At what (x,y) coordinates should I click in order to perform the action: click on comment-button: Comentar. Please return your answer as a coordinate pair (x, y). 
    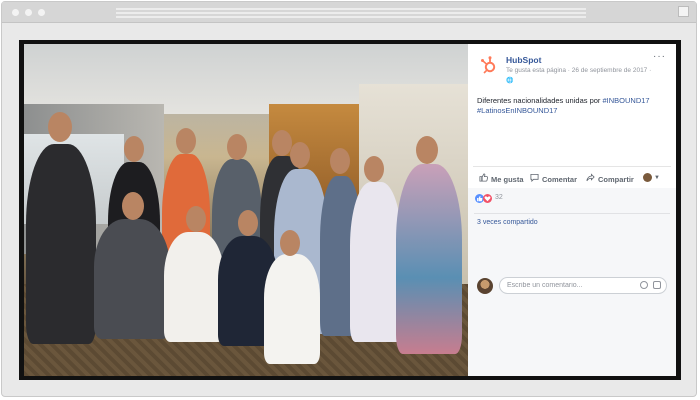
    Looking at the image, I should click on (553, 178).